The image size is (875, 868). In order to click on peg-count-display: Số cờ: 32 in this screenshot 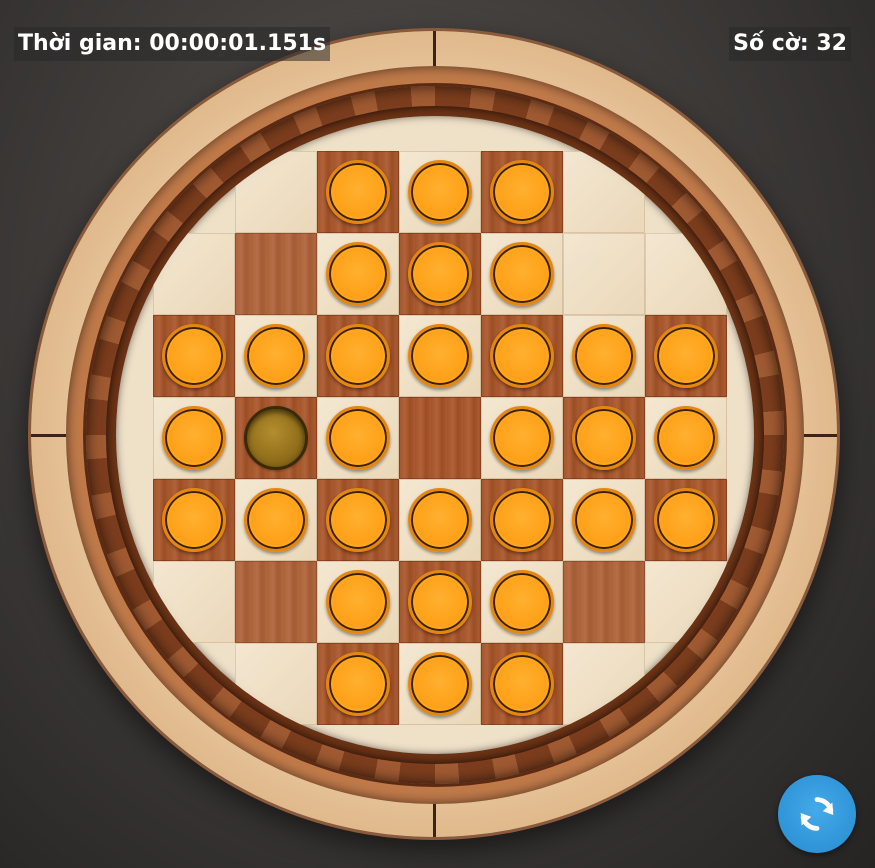, I will do `click(790, 44)`.